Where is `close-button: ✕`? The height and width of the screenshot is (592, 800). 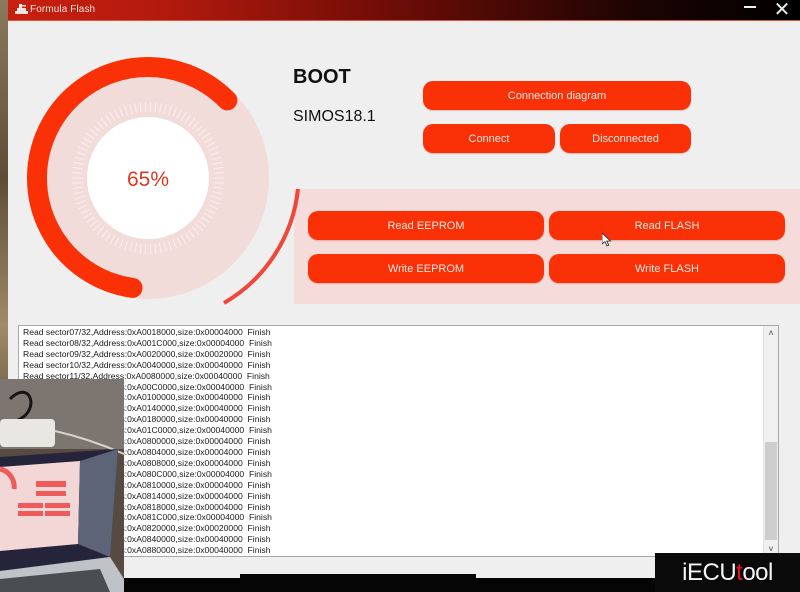 close-button: ✕ is located at coordinates (782, 10).